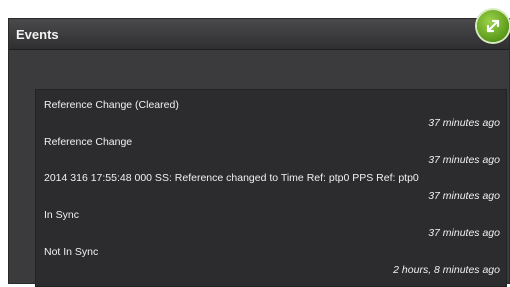 This screenshot has height=287, width=510. Describe the element at coordinates (272, 154) in the screenshot. I see `list-item: Reference Change 37 minutes ago` at that location.